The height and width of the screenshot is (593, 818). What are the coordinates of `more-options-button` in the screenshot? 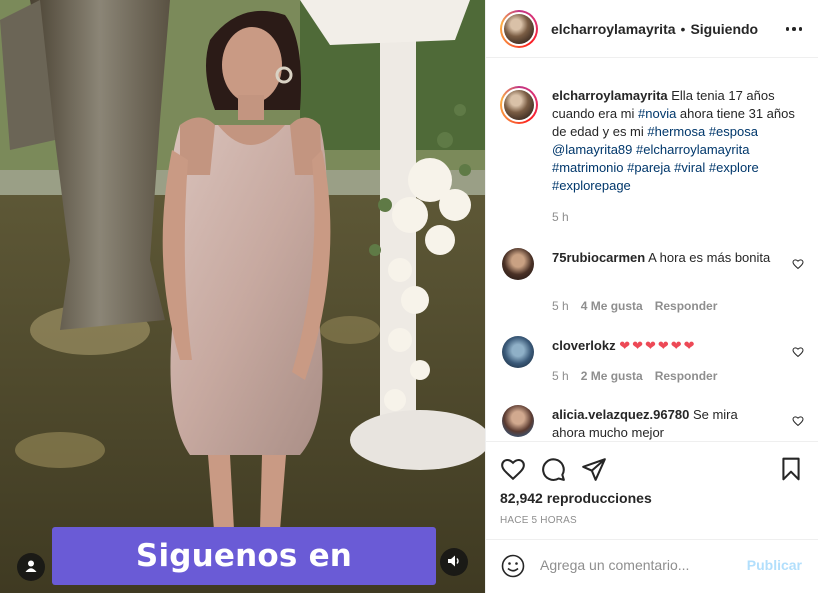 It's located at (794, 29).